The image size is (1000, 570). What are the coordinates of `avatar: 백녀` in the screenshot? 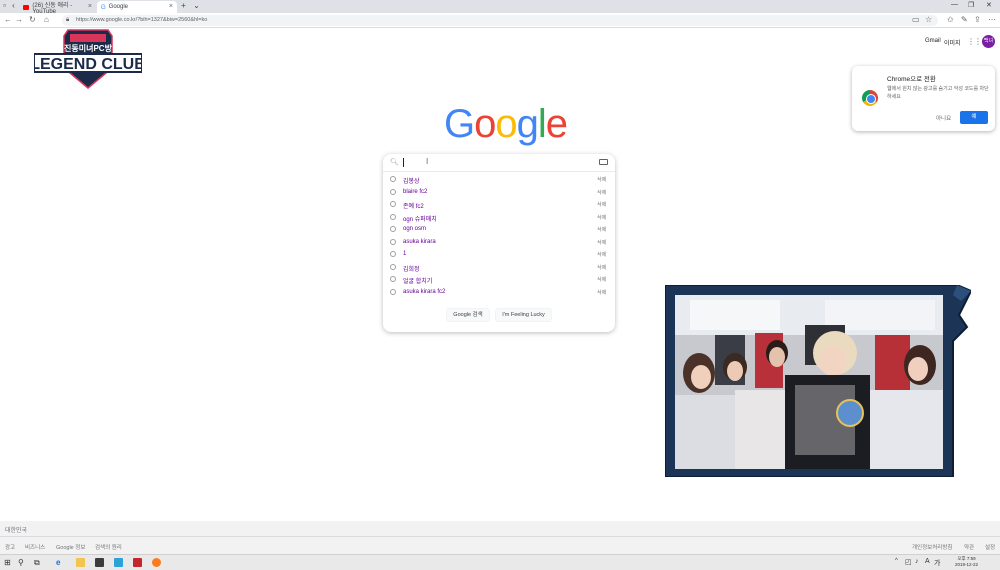 It's located at (988, 41).